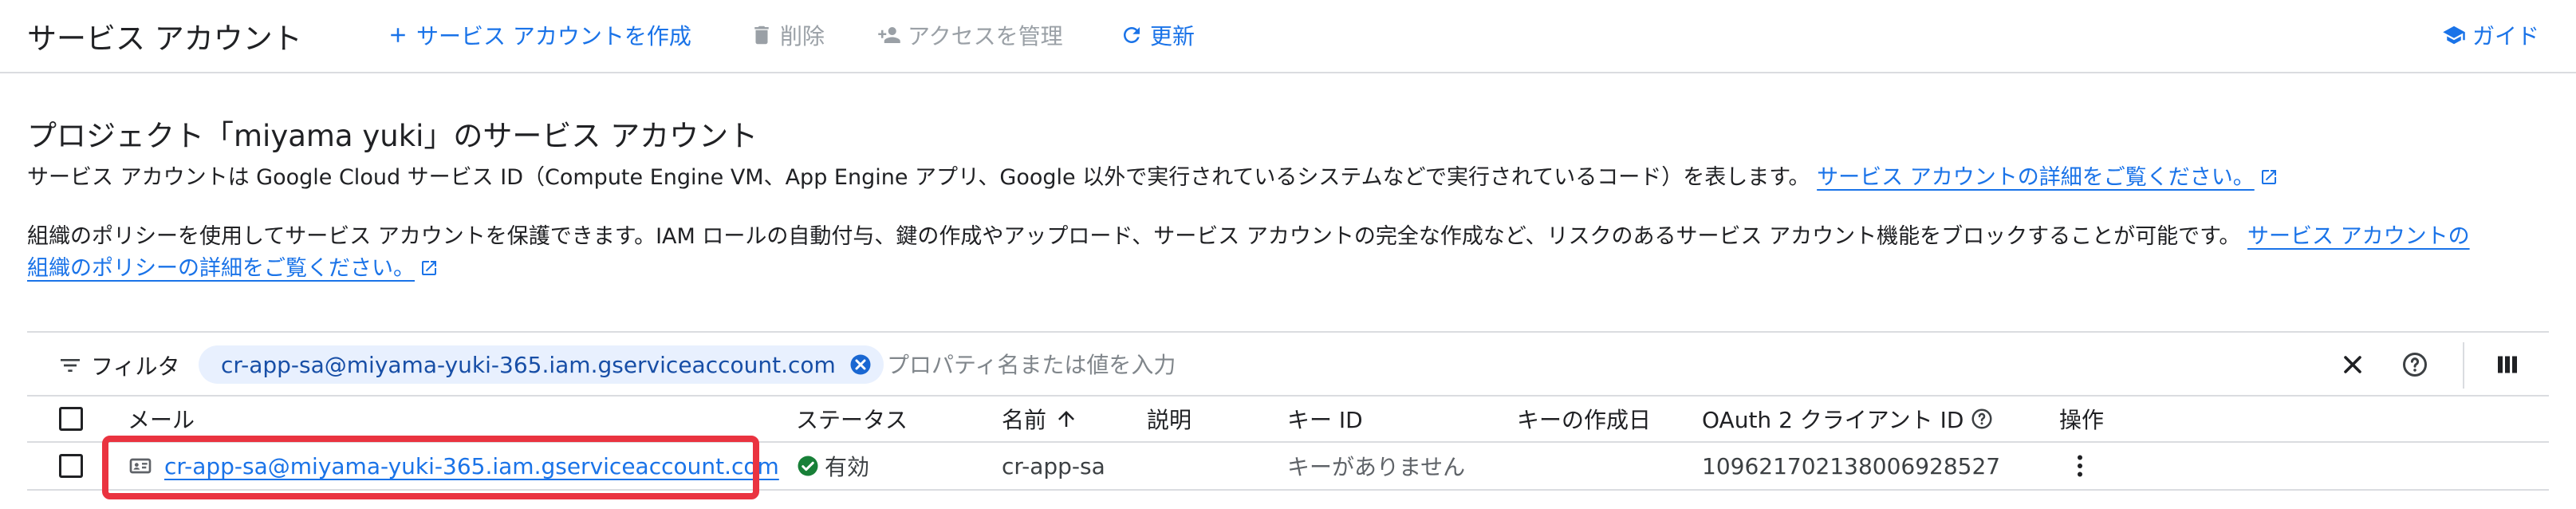  What do you see at coordinates (392, 136) in the screenshot?
I see `section-title: プロジェクト「miyama yuki」のサービス アカウント` at bounding box center [392, 136].